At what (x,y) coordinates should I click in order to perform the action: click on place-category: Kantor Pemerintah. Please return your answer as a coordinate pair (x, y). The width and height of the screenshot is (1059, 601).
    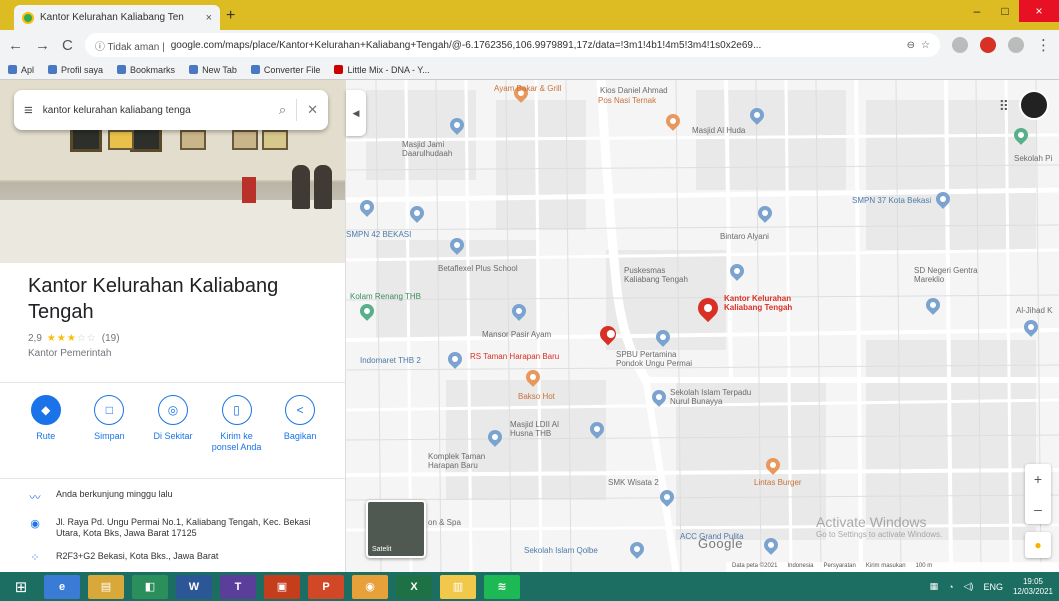
    Looking at the image, I should click on (173, 353).